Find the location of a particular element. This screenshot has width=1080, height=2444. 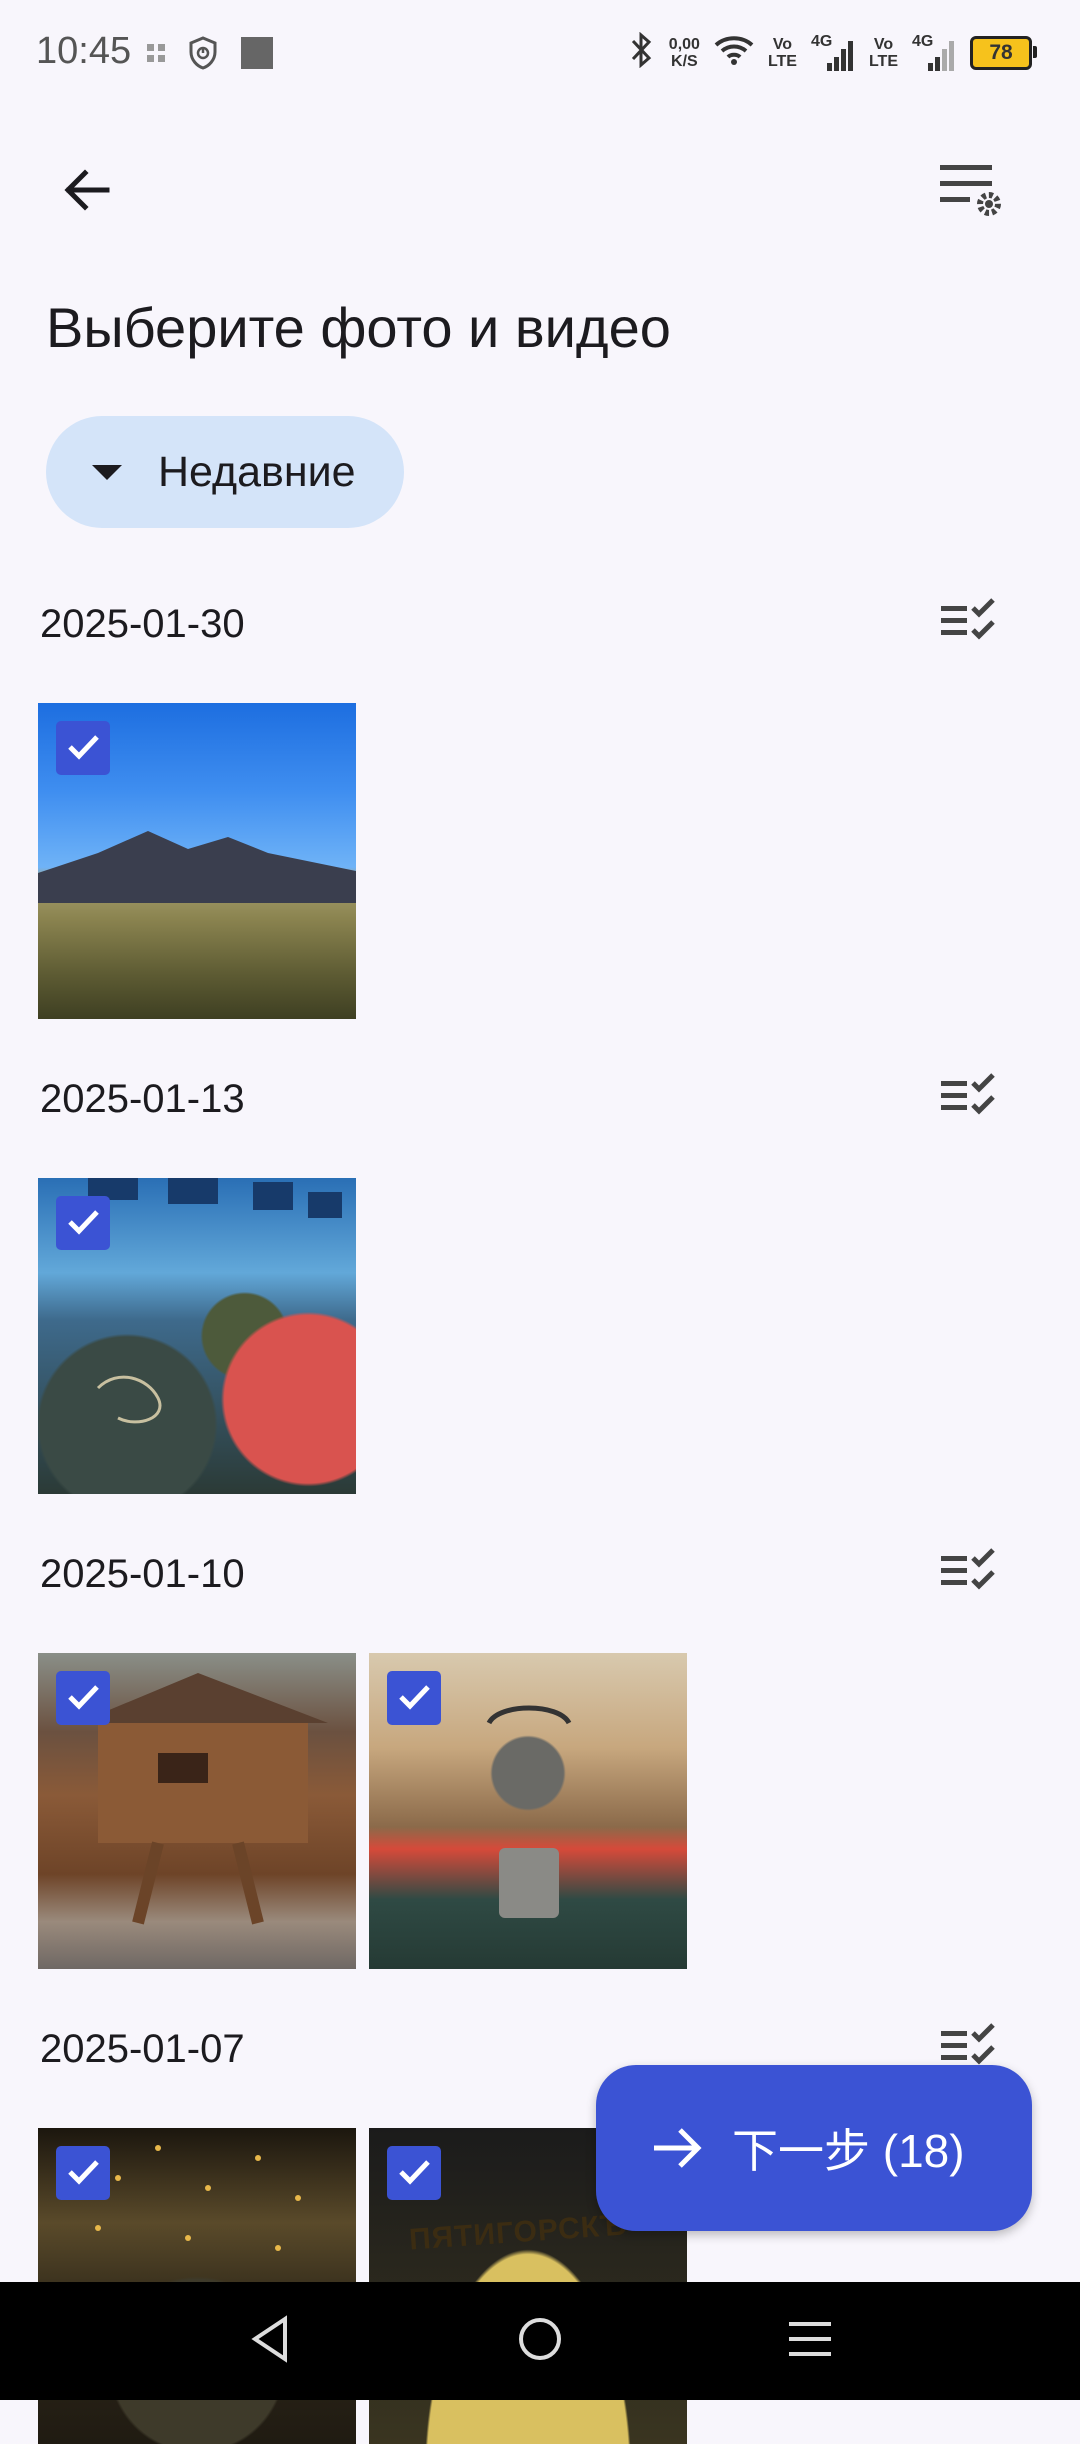

status-bar: 10:45 0,00 K/S Vo LTE 4G Vo LTE 4G 78 is located at coordinates (540, 54).